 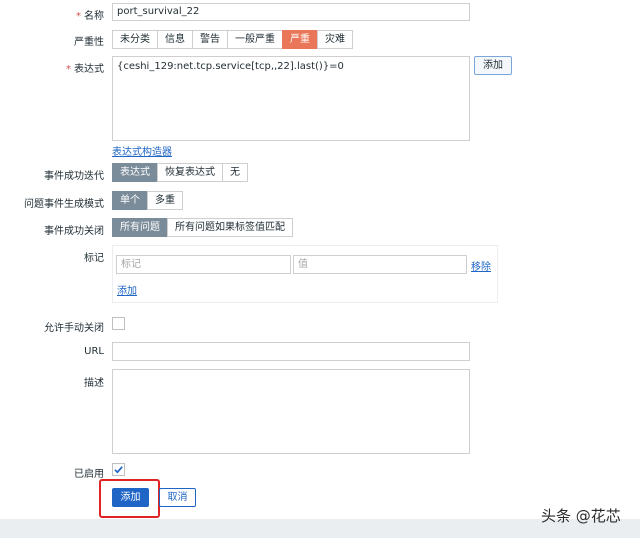 I want to click on url-label: URL, so click(x=94, y=351).